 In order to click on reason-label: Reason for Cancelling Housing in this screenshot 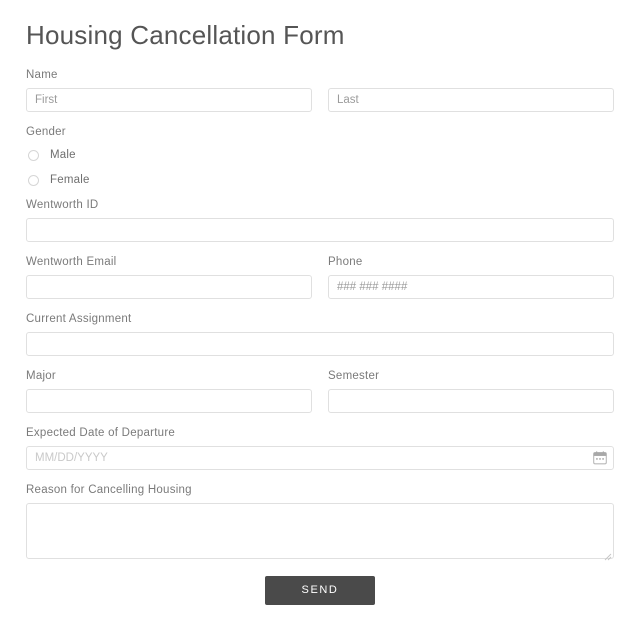, I will do `click(109, 490)`.